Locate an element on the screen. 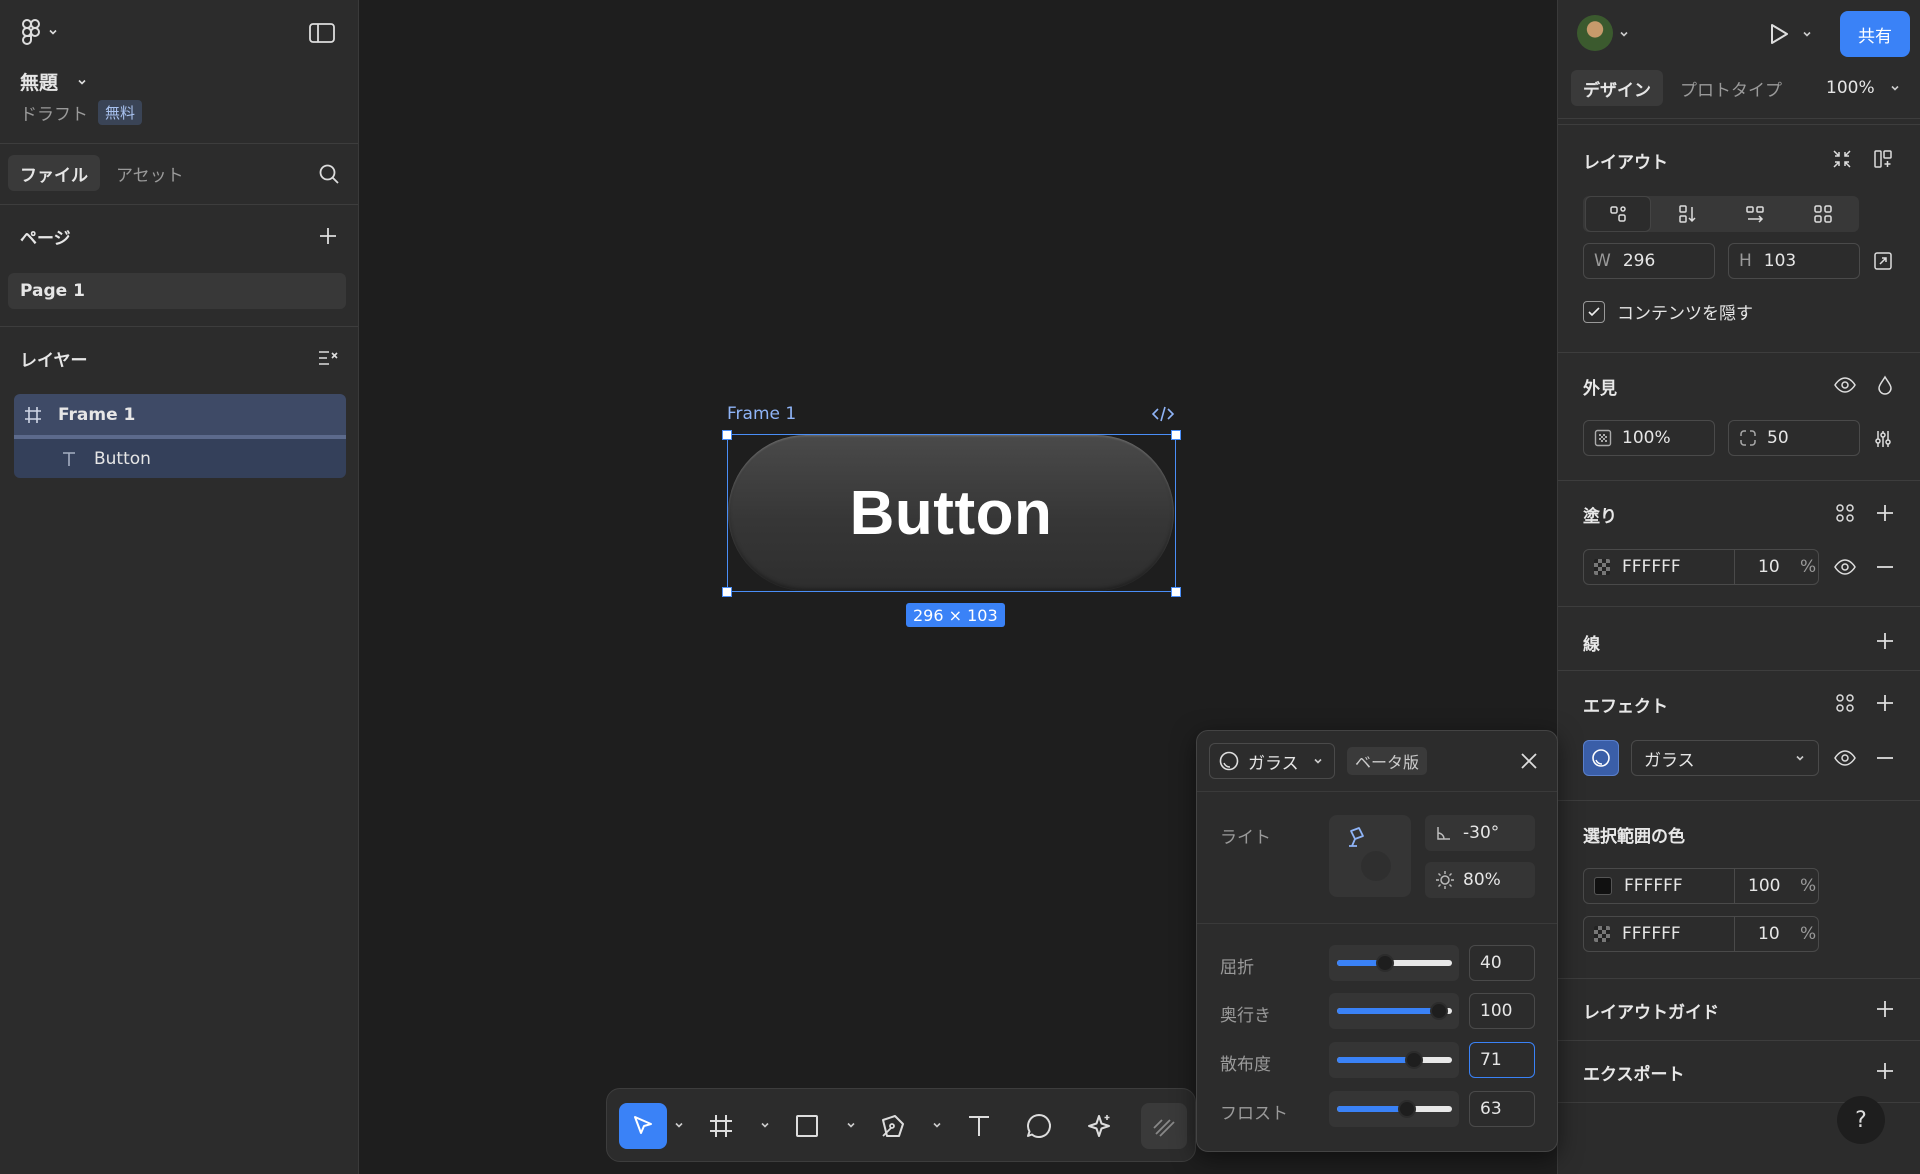 The image size is (1920, 1174). page-item-1: Page 1 is located at coordinates (177, 291).